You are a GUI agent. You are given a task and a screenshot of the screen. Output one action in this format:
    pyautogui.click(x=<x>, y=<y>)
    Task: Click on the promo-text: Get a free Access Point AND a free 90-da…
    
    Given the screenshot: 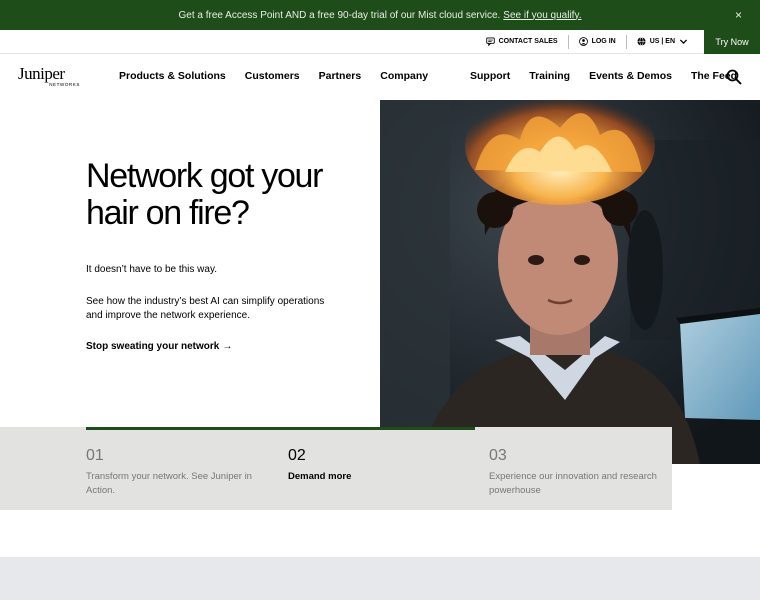 What is the action you would take?
    pyautogui.click(x=339, y=15)
    